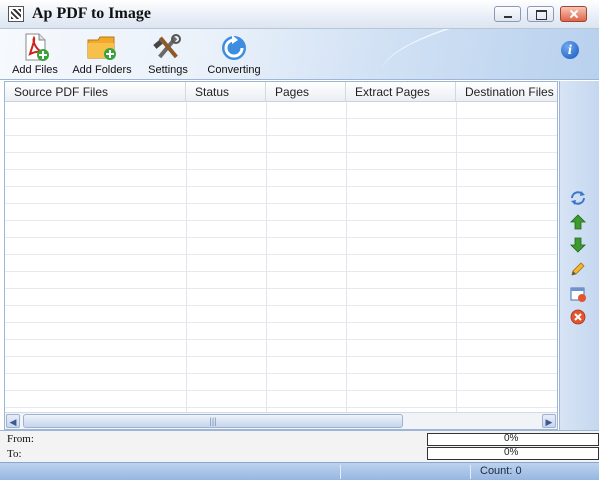 This screenshot has width=599, height=480. What do you see at coordinates (299, 446) in the screenshot?
I see `progress-panel: From: To: 0% 0%` at bounding box center [299, 446].